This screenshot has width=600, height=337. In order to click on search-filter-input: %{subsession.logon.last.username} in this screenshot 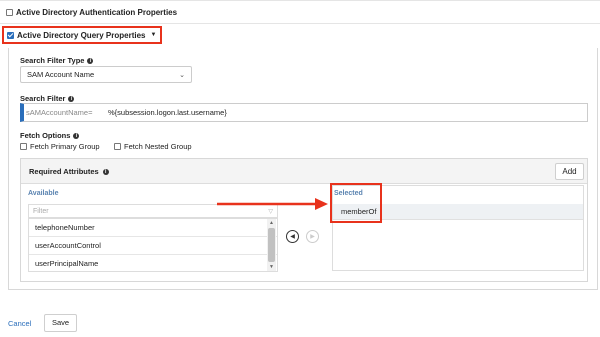, I will do `click(167, 112)`.